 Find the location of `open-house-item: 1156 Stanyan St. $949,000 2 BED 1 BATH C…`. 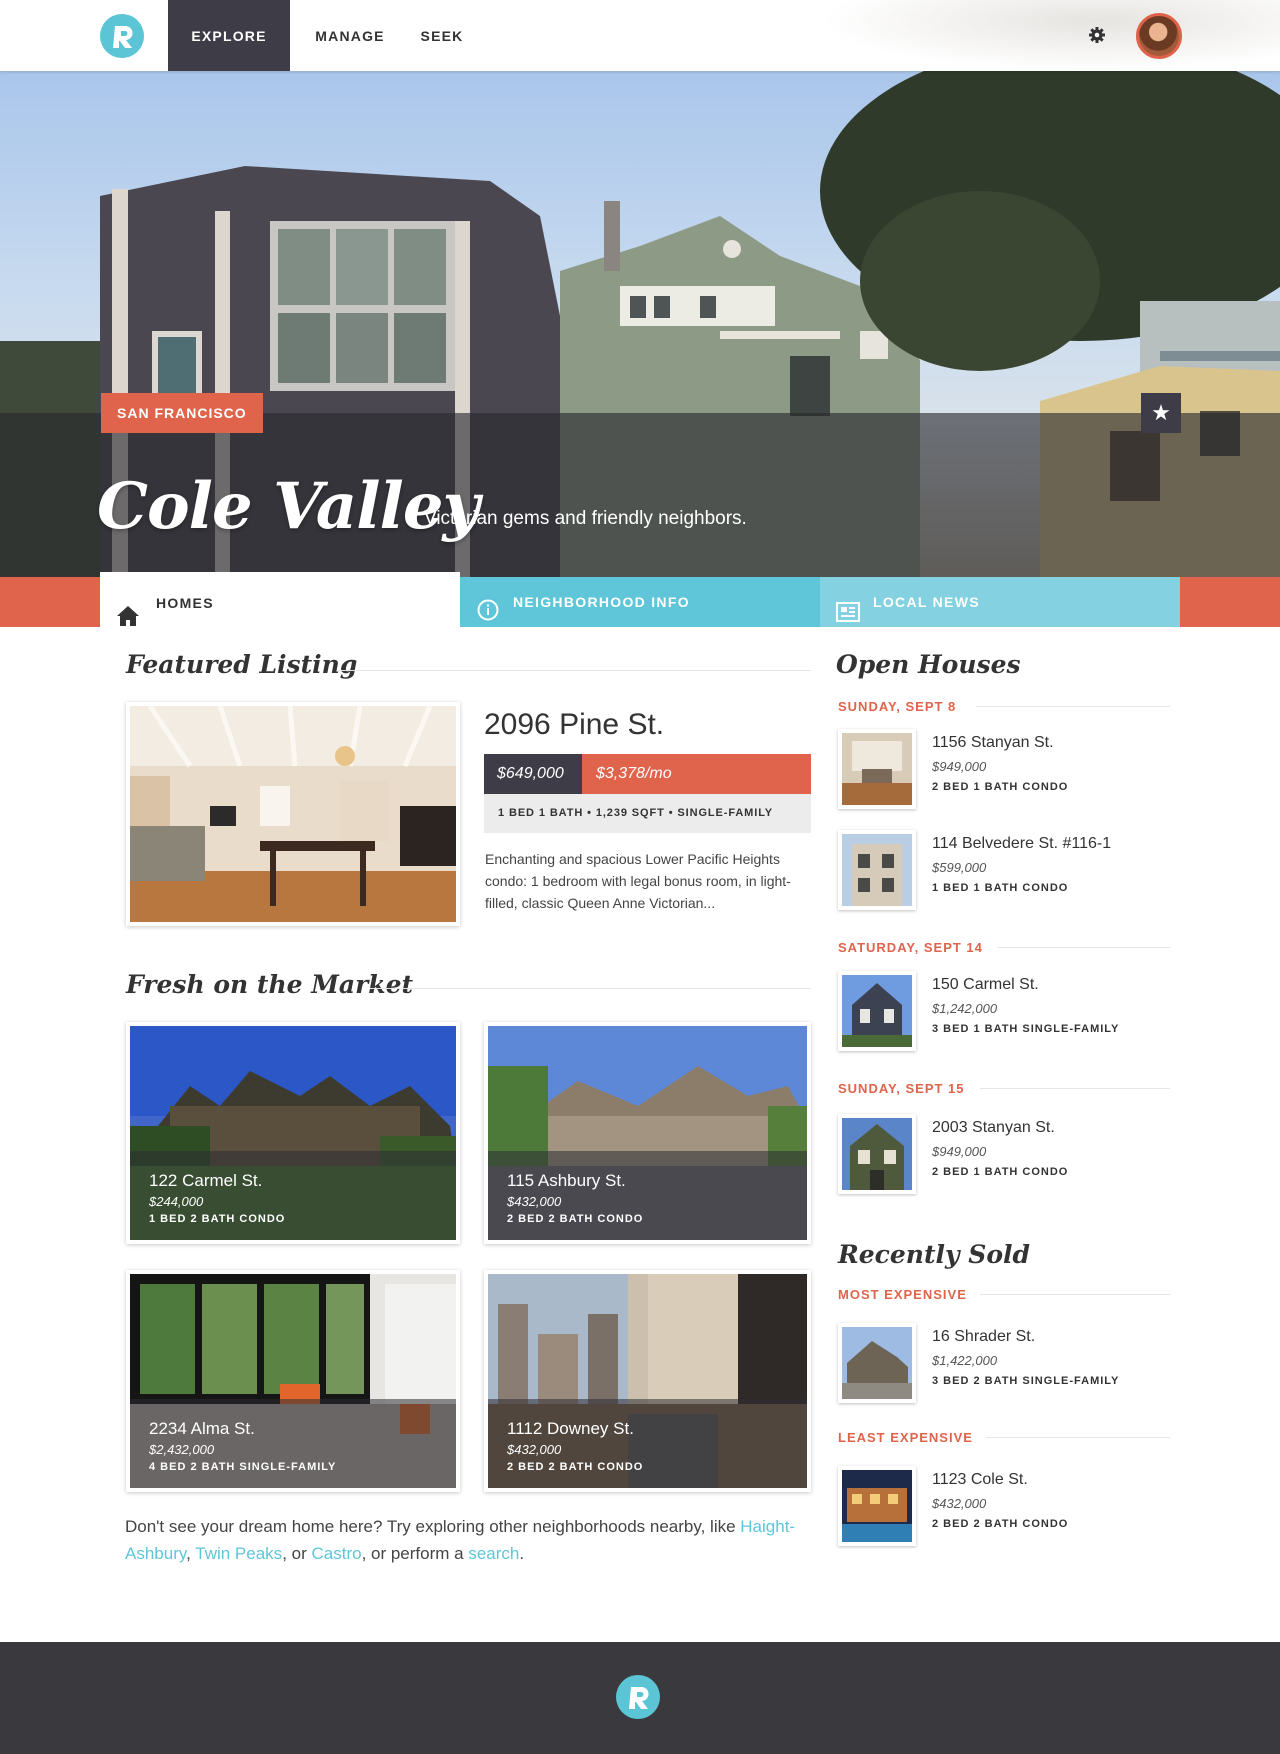

open-house-item: 1156 Stanyan St. $949,000 2 BED 1 BATH C… is located at coordinates (998, 769).